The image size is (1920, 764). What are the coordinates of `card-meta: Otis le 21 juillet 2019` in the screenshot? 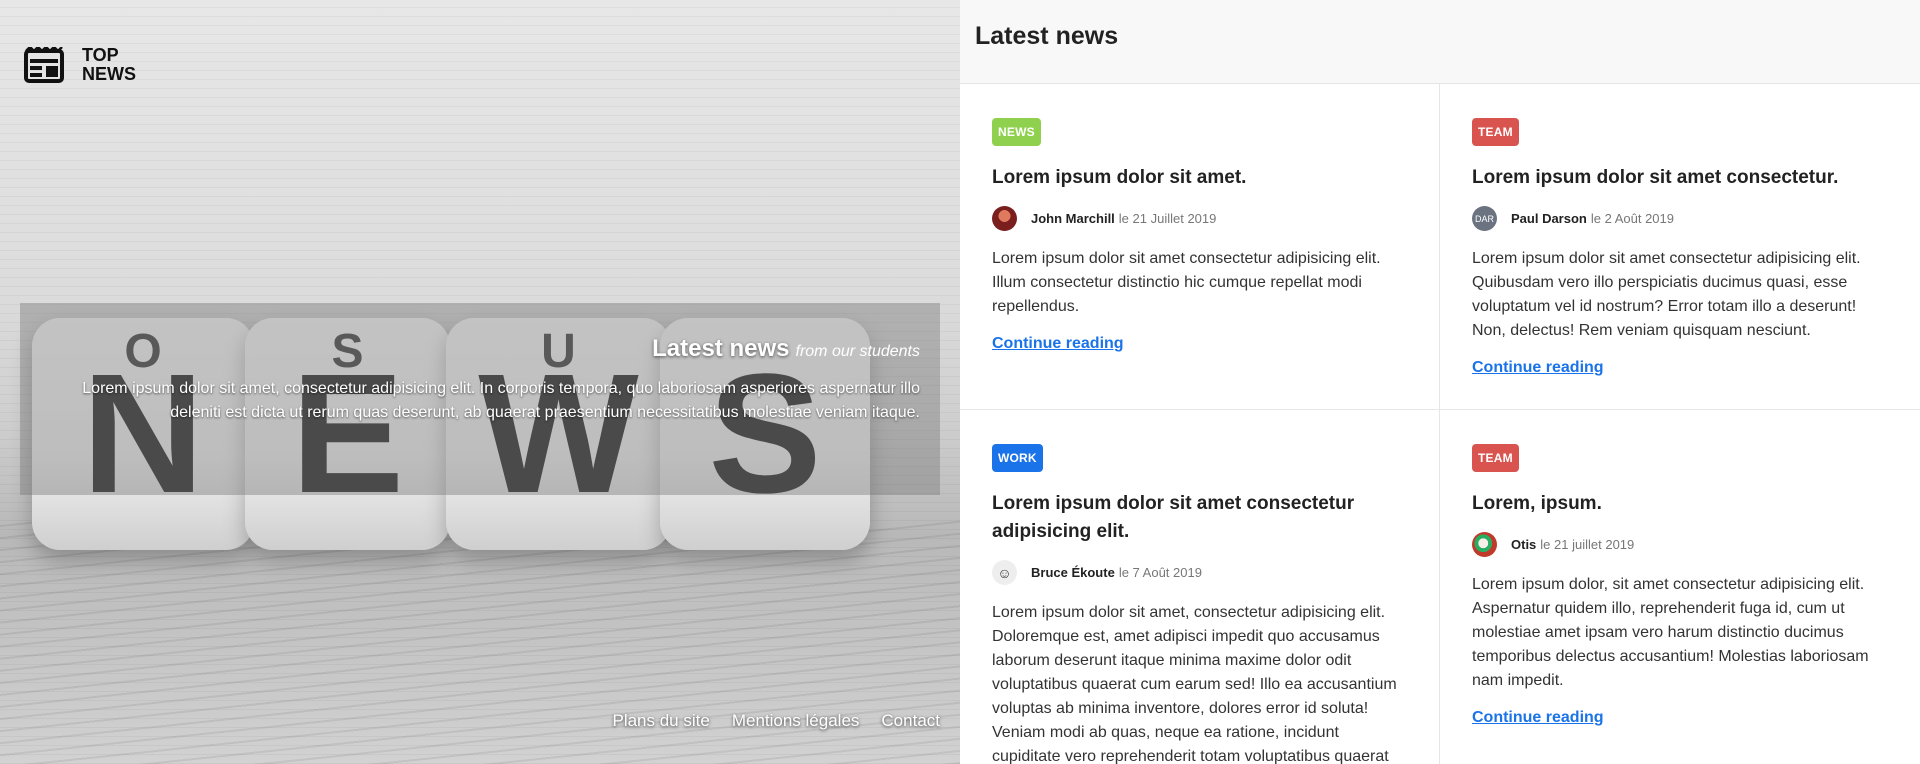 It's located at (1680, 544).